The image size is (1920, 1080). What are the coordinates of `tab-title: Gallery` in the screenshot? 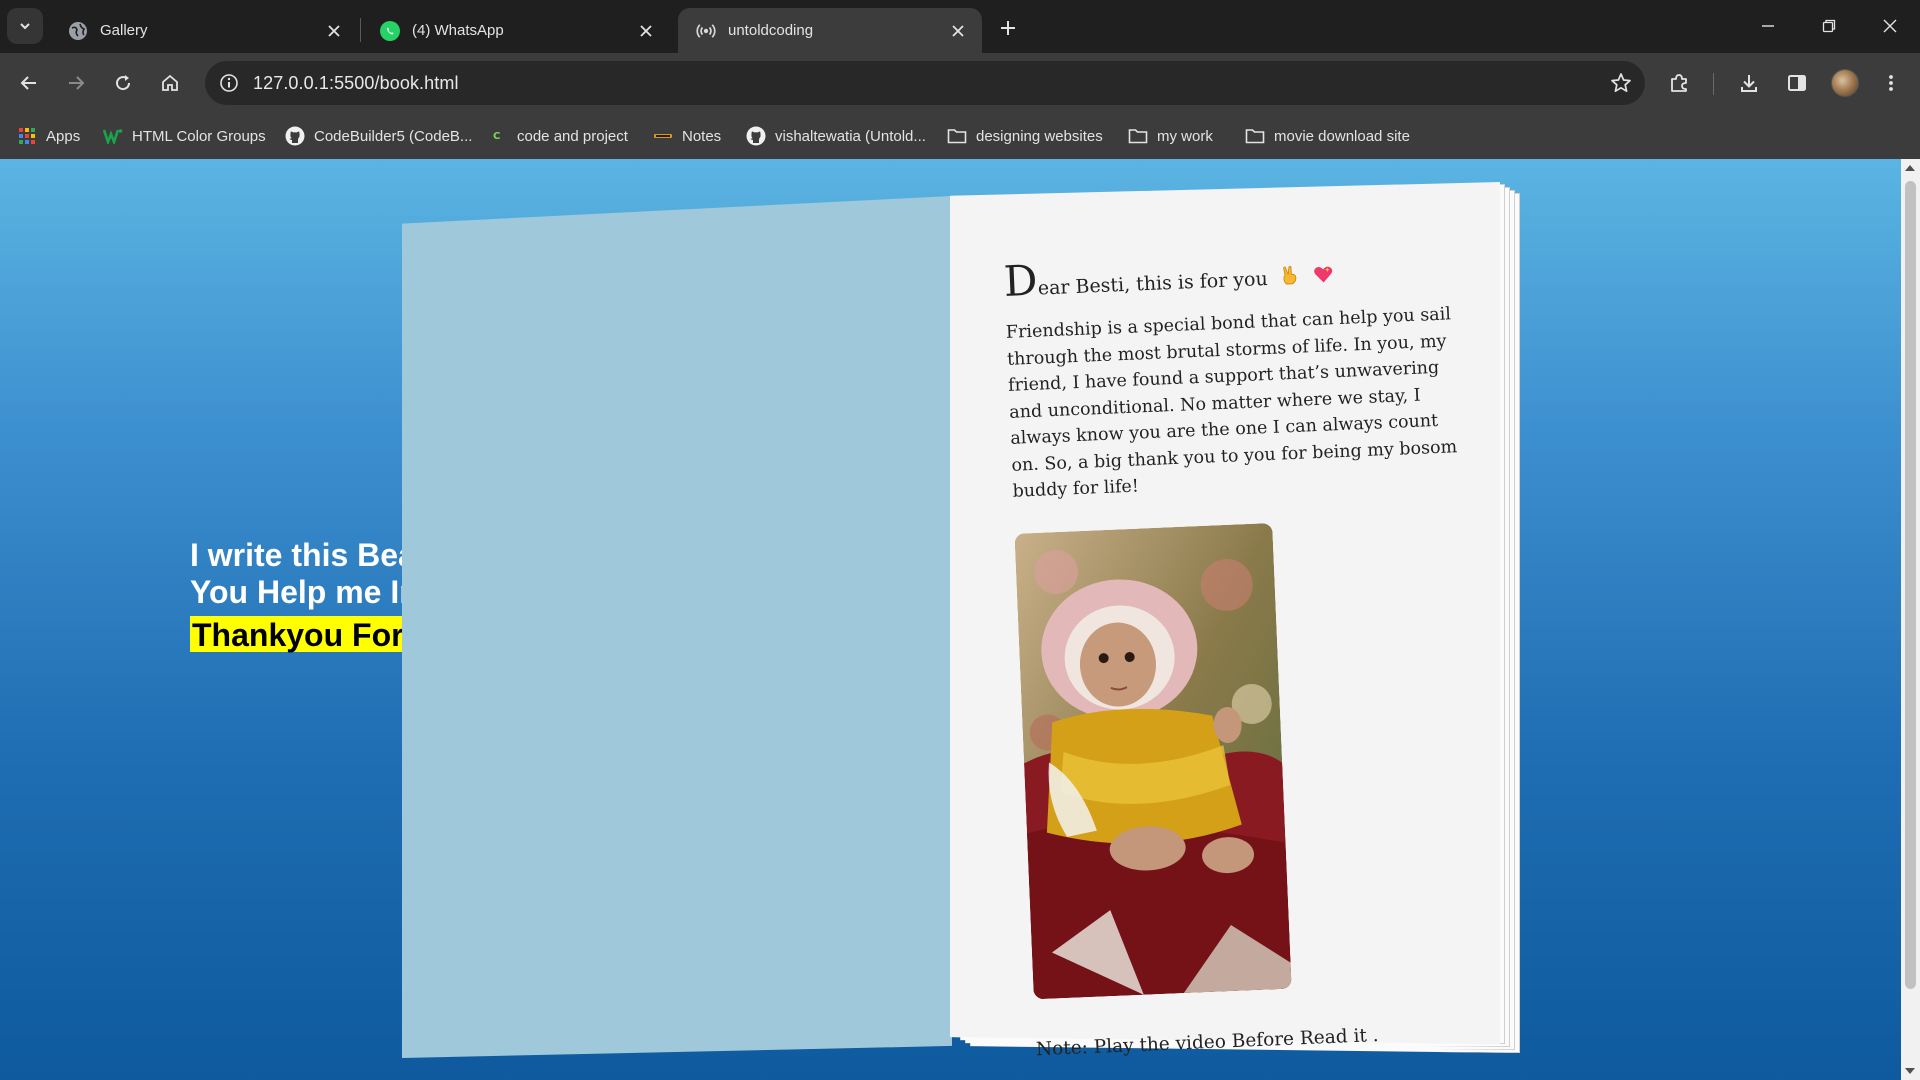 It's located at (124, 30).